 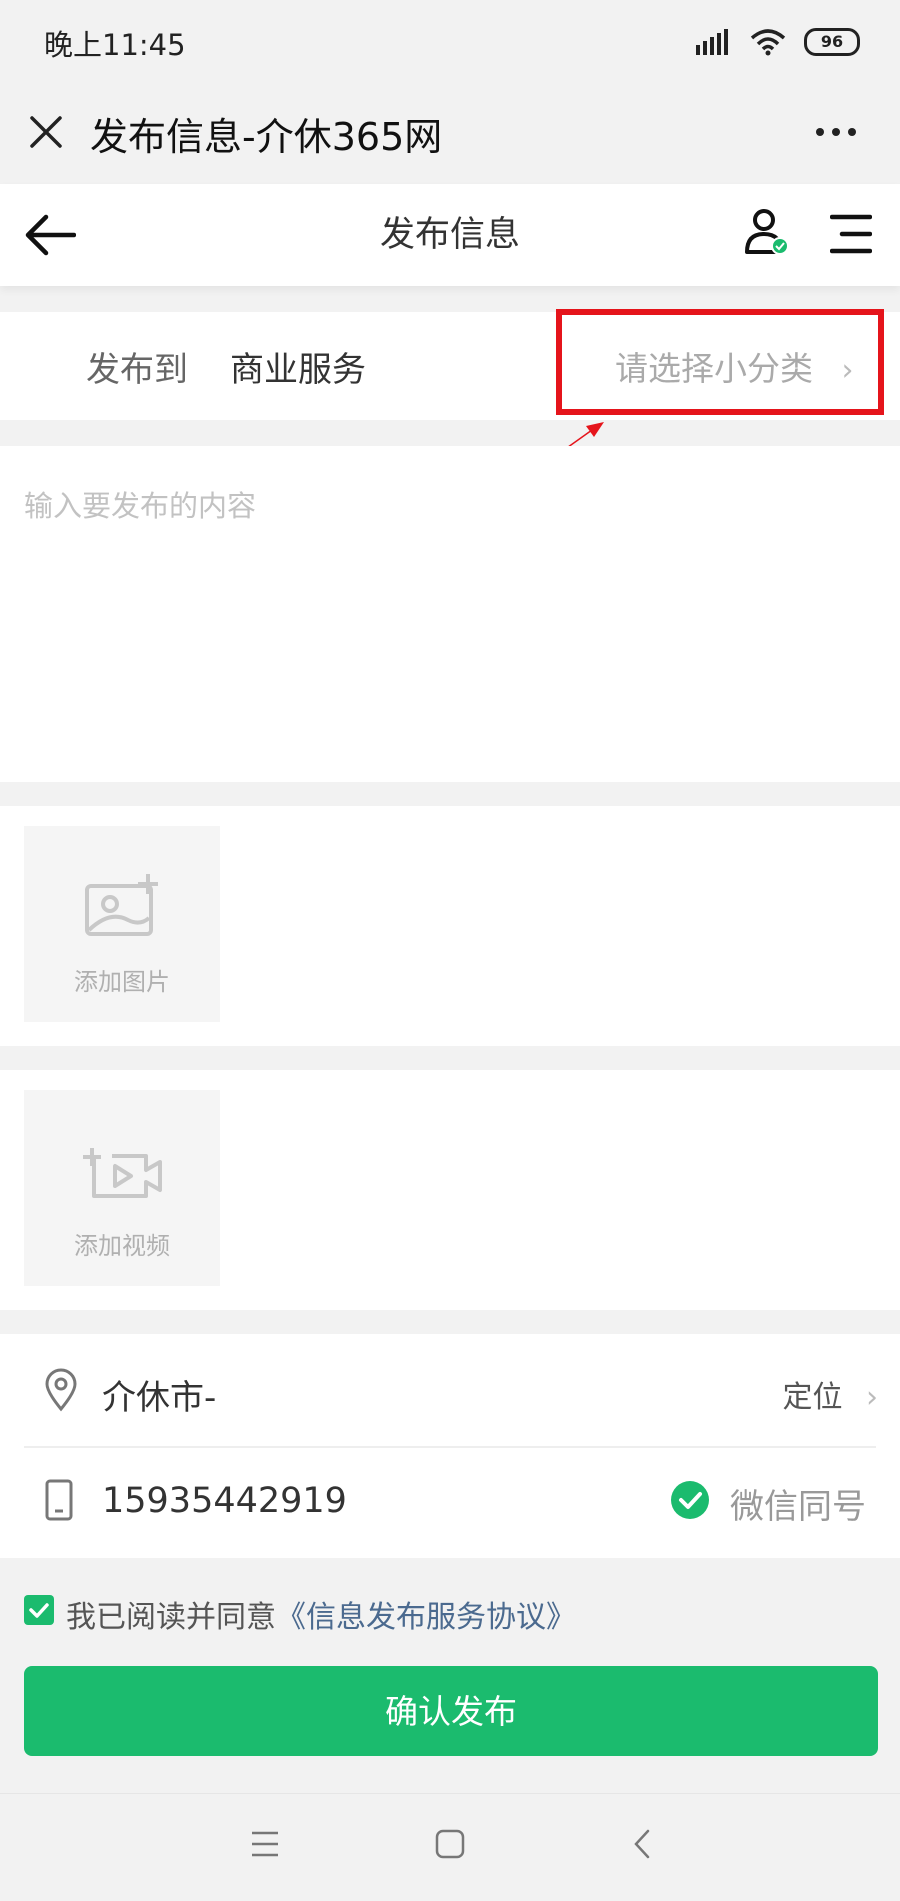 What do you see at coordinates (140, 506) in the screenshot?
I see `content-placeholder: 输入要发布的内容` at bounding box center [140, 506].